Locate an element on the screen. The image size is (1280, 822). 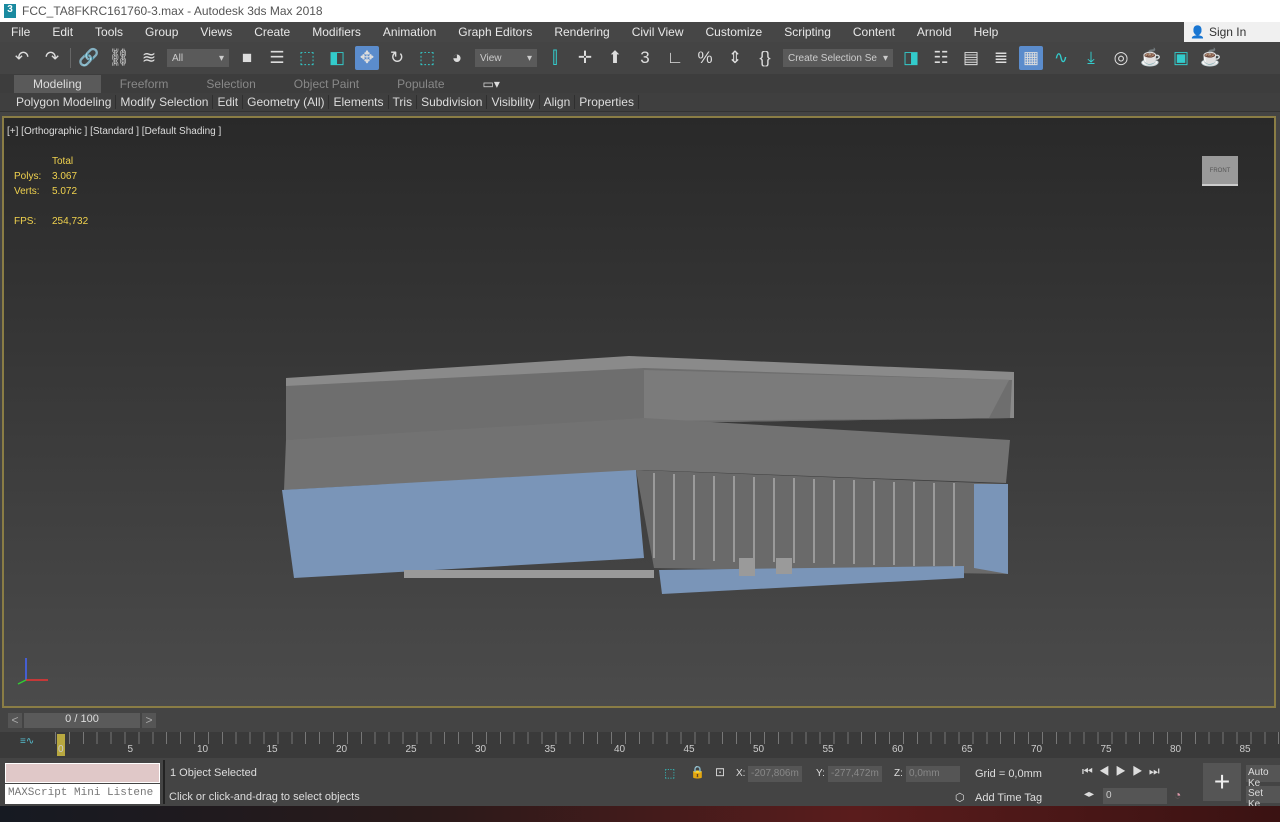
maxscript-listener-input: MAXScript Mini Listene is located at coordinates (82, 794).